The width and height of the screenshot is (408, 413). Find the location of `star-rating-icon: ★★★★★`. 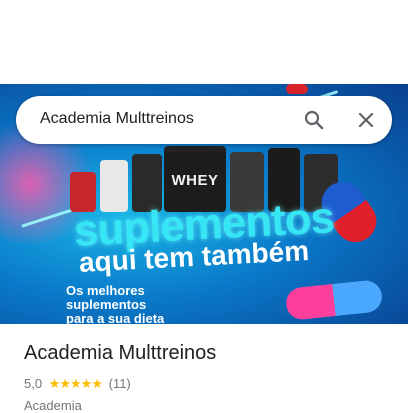

star-rating-icon: ★★★★★ is located at coordinates (75, 383).